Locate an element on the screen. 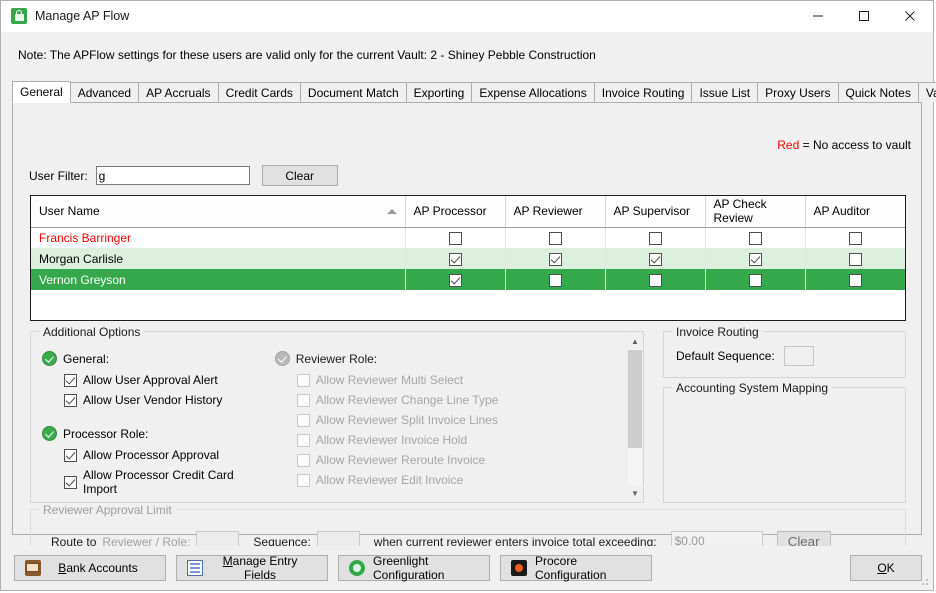  ok-button: OK is located at coordinates (886, 568).